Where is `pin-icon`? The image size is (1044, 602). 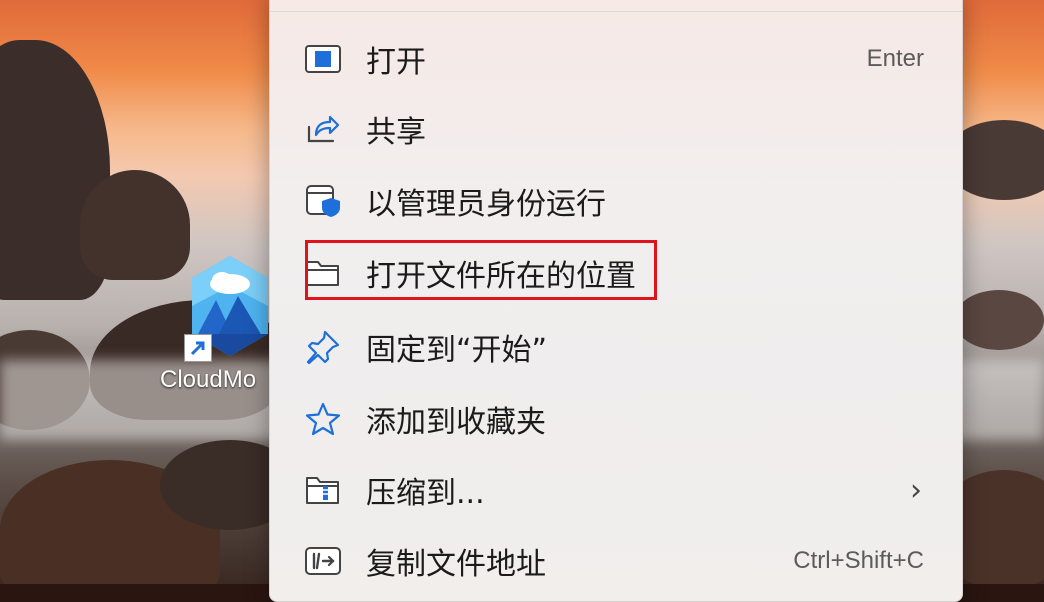 pin-icon is located at coordinates (323, 347).